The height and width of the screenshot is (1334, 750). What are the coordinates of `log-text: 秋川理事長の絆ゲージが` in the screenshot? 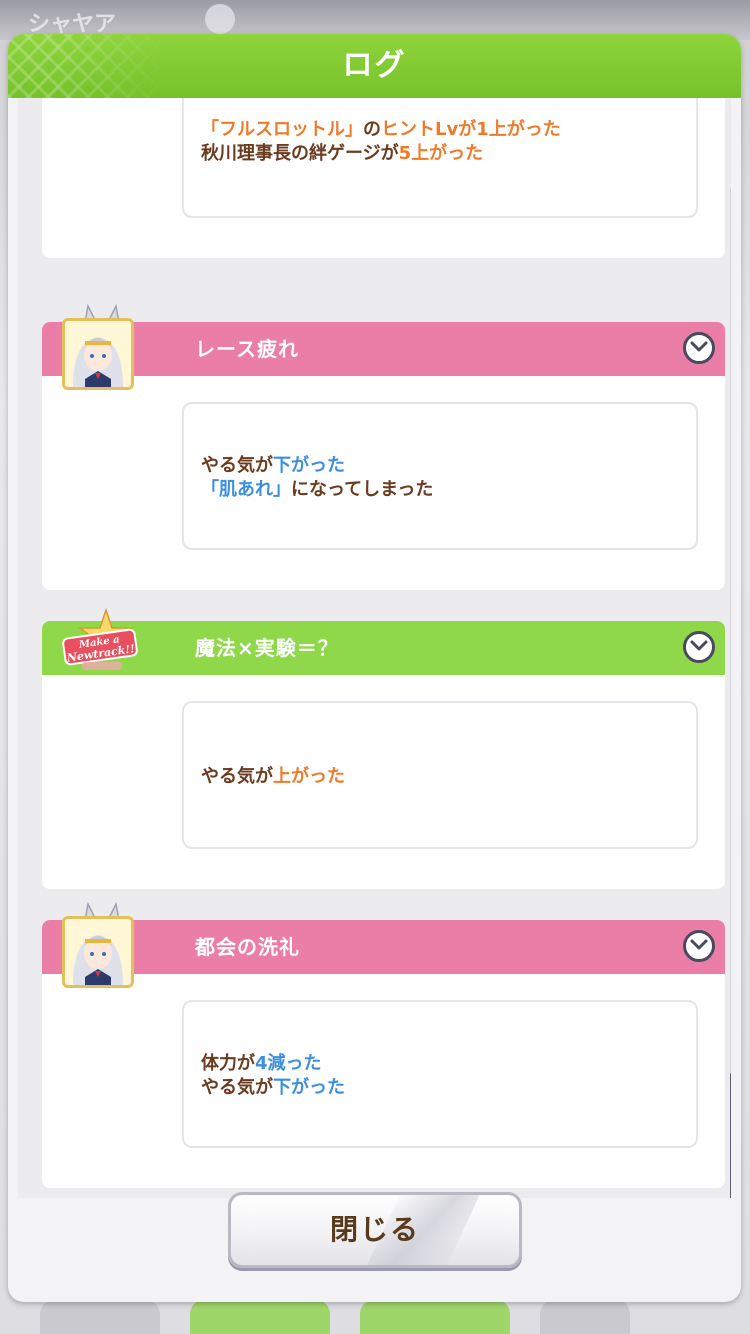 It's located at (300, 153).